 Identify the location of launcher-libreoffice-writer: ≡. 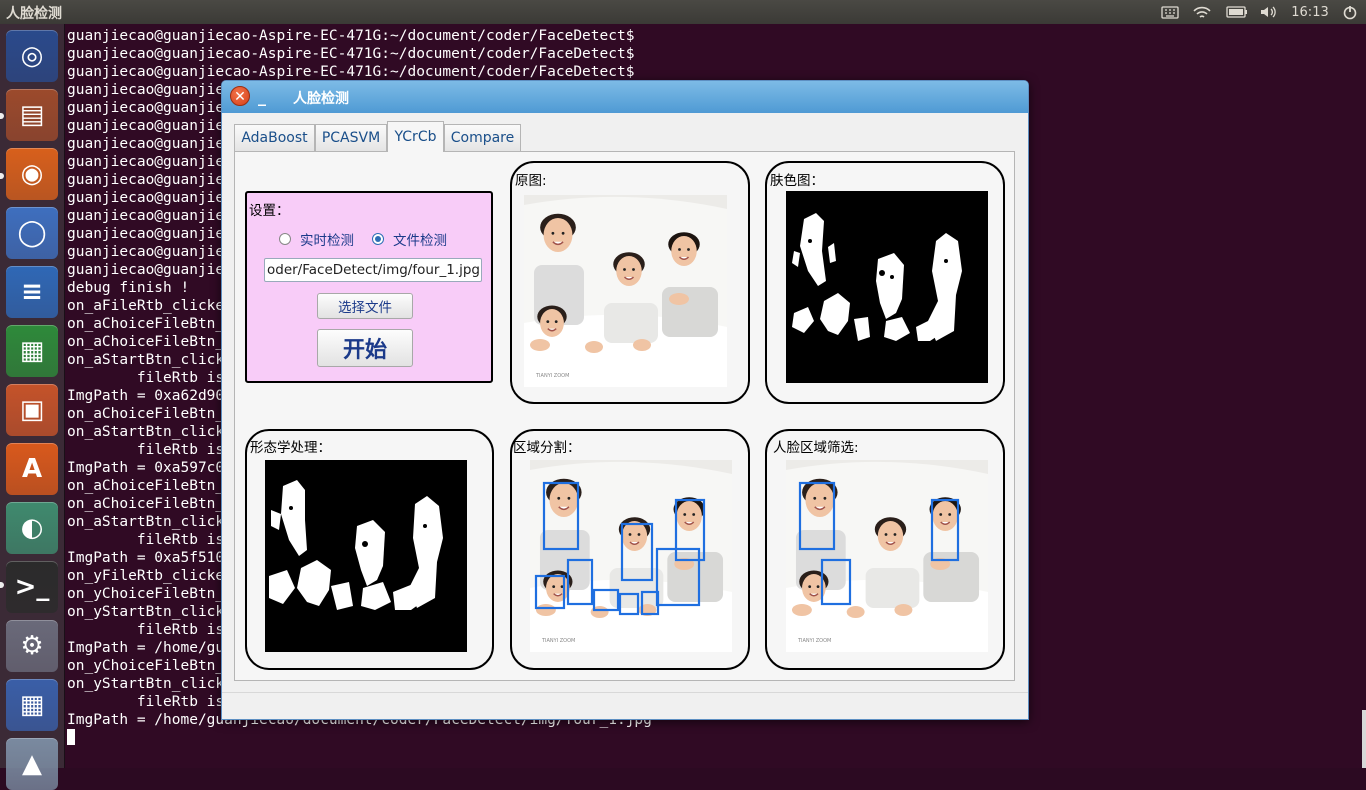
(32, 292).